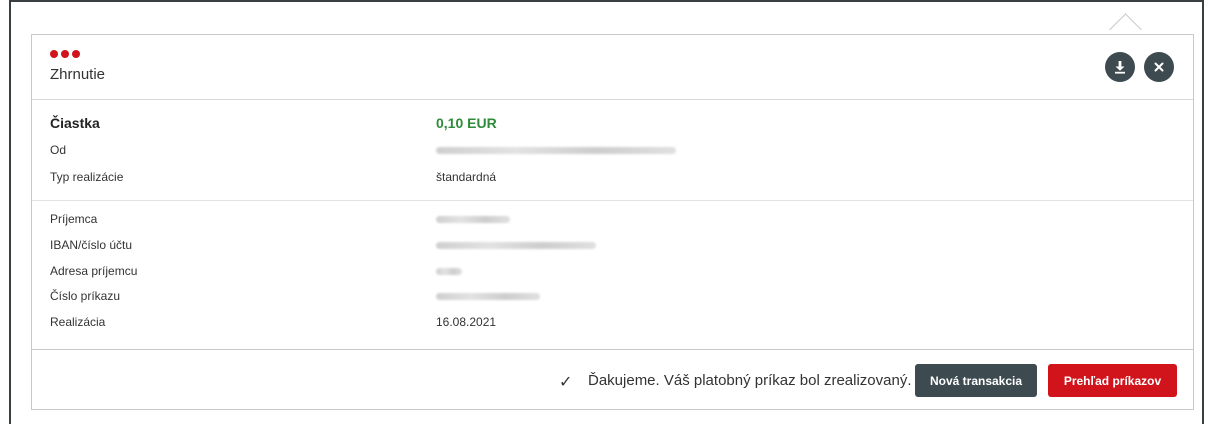 Image resolution: width=1210 pixels, height=424 pixels. I want to click on address-row: Adresa príjemcu, so click(600, 274).